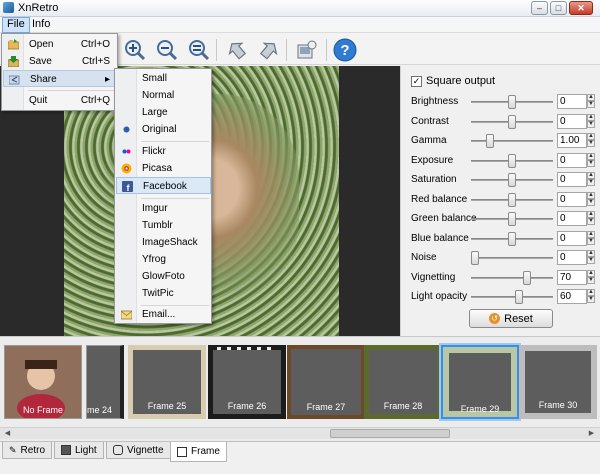  I want to click on scroll-right-icon: ▶, so click(591, 434).